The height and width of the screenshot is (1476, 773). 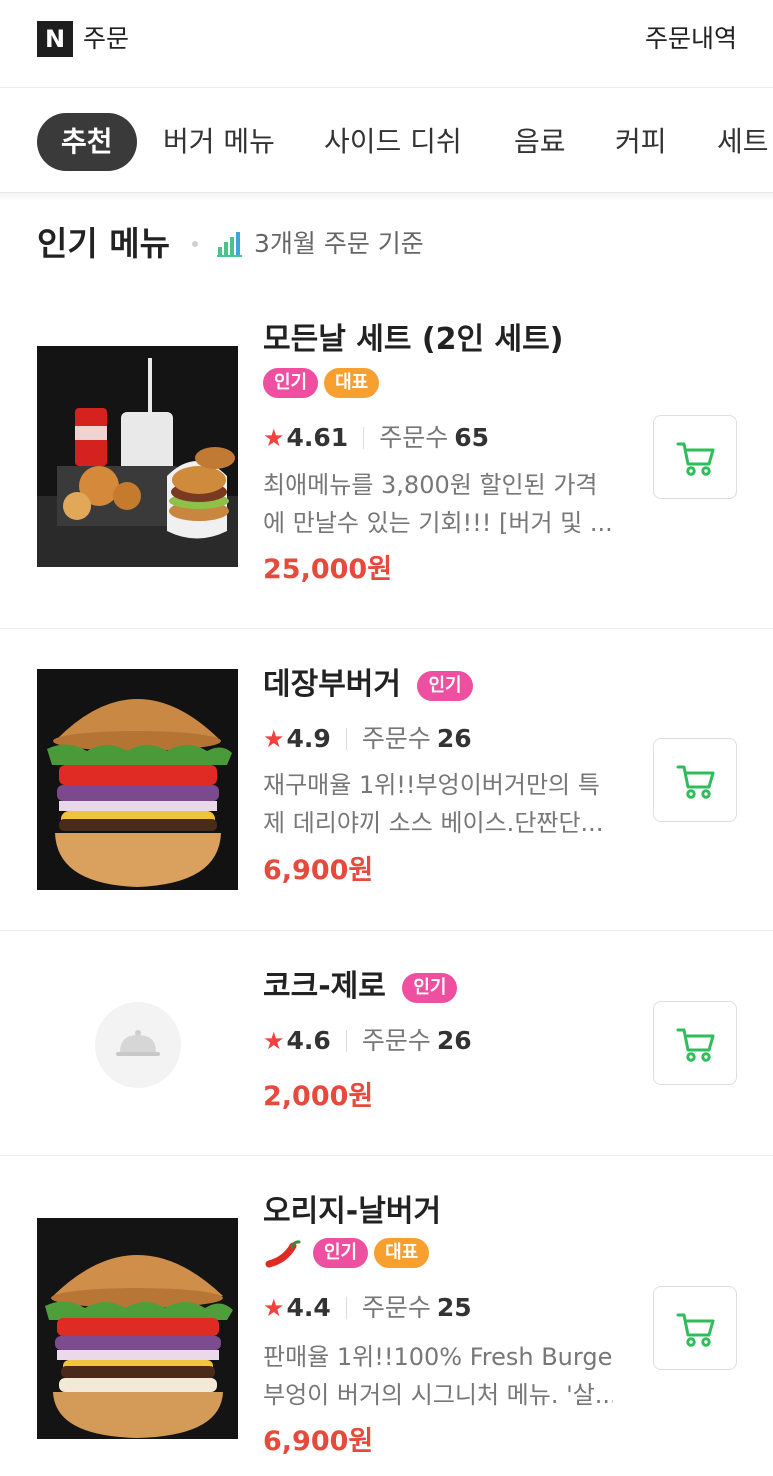 I want to click on orders-count: 65, so click(x=472, y=437).